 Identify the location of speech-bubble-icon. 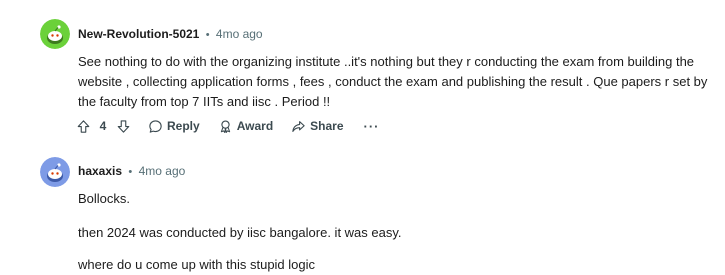
(155, 126).